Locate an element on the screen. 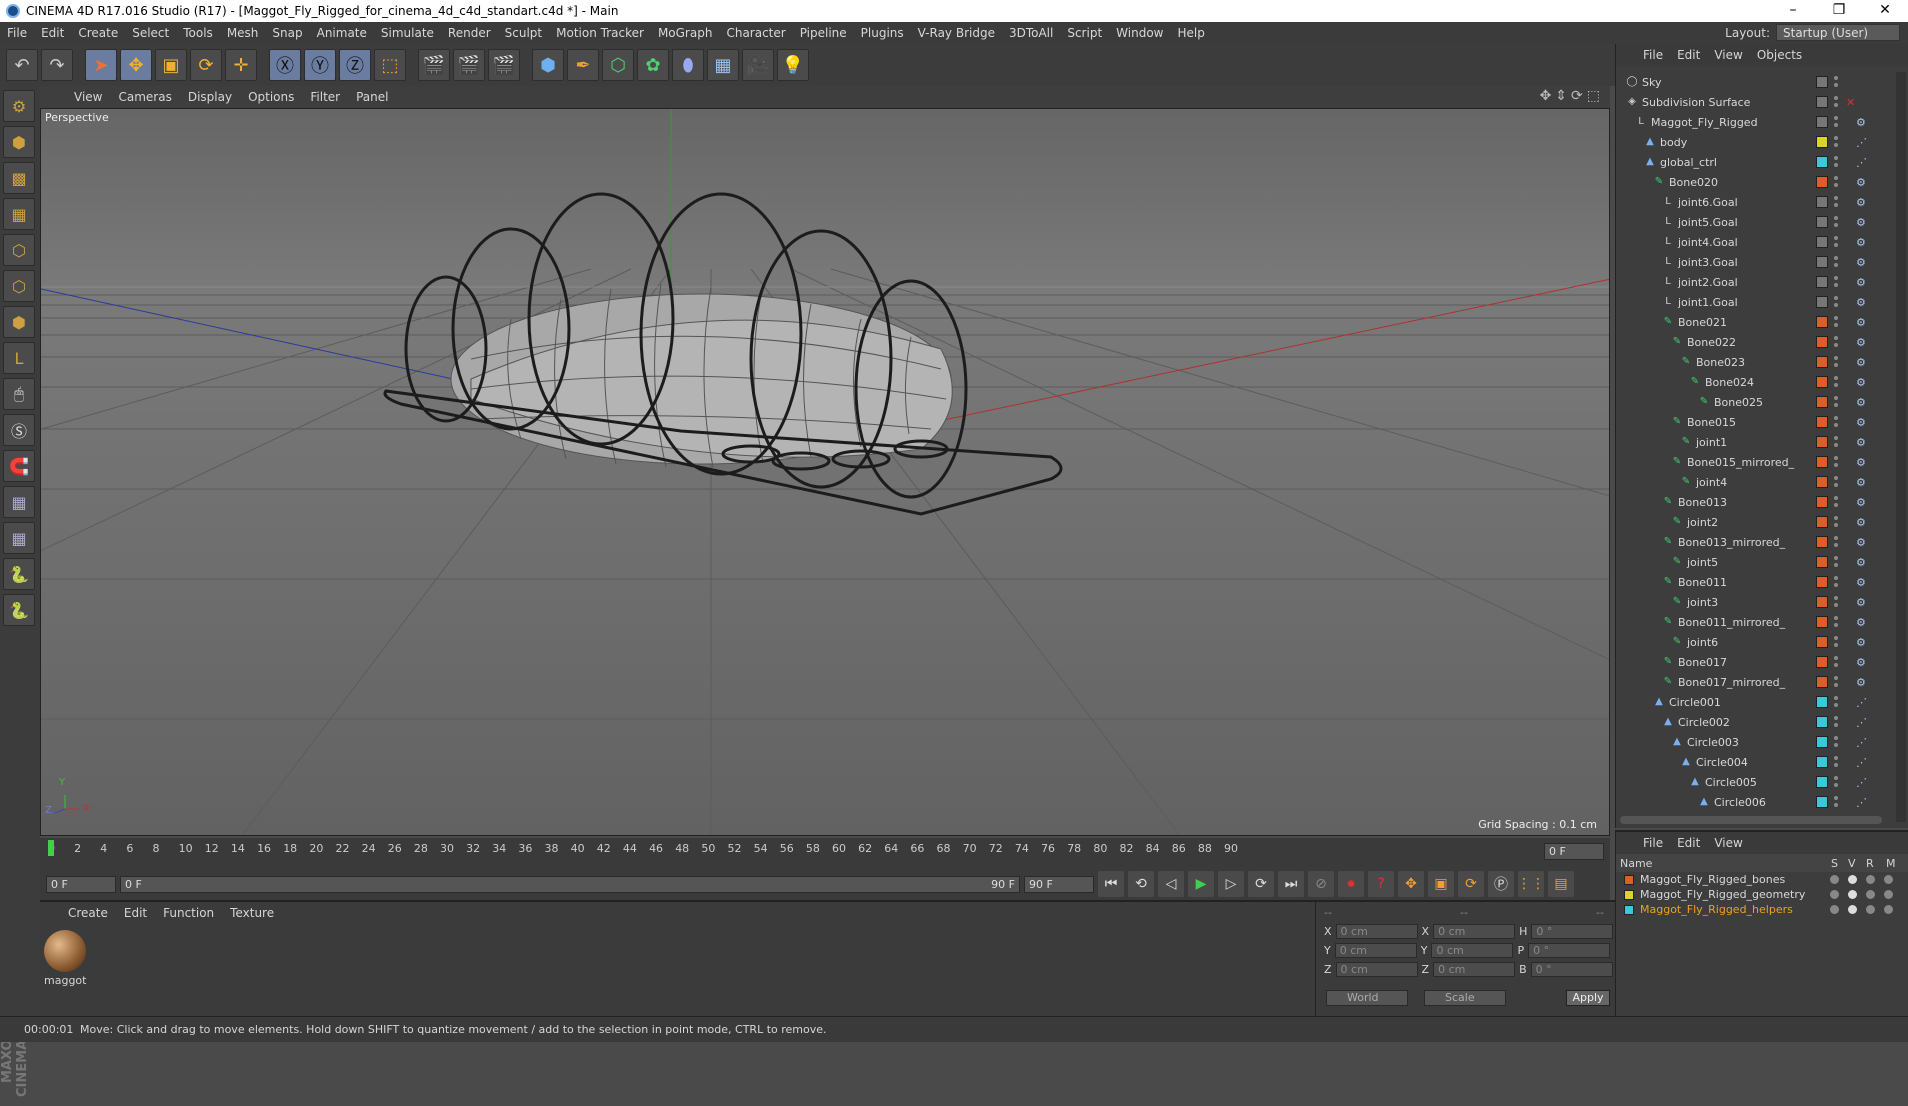 The width and height of the screenshot is (1908, 1106). layer-toggle-r is located at coordinates (1870, 894).